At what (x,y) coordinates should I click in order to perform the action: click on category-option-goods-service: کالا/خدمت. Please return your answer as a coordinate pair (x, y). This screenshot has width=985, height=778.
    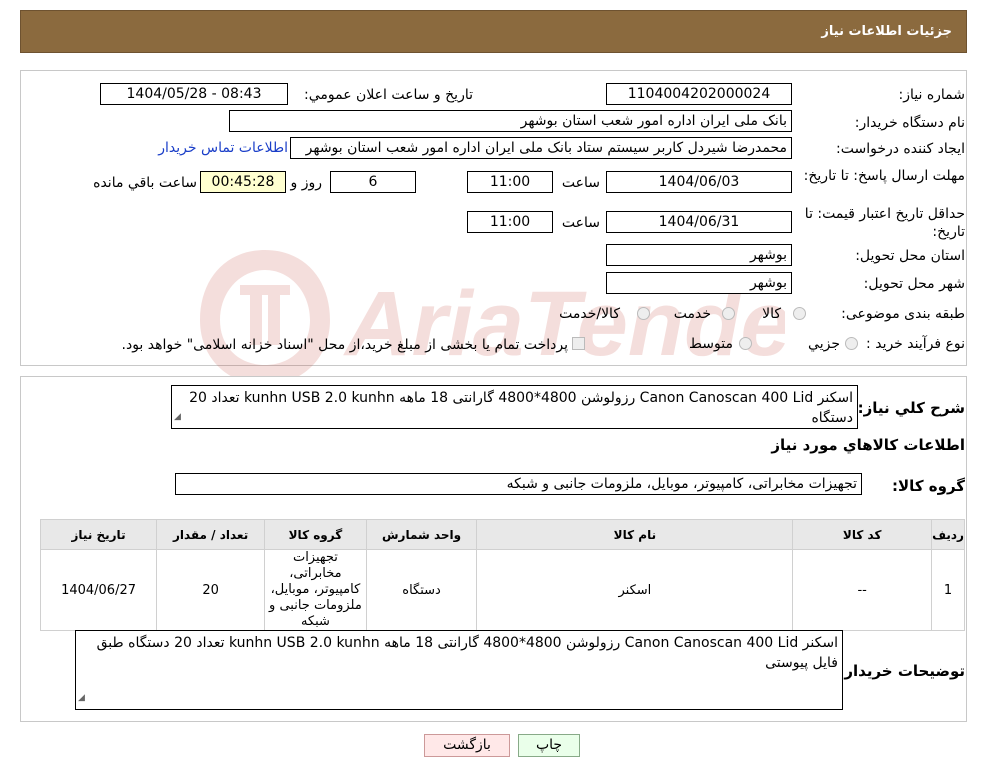
    Looking at the image, I should click on (589, 314).